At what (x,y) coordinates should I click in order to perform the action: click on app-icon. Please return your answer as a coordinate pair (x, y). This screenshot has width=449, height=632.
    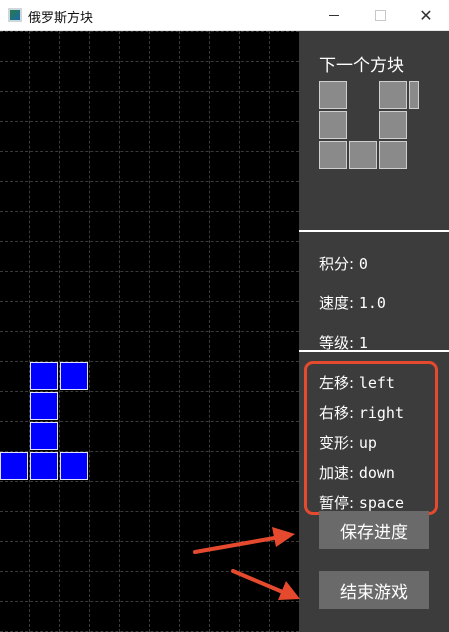
    Looking at the image, I should click on (15, 15).